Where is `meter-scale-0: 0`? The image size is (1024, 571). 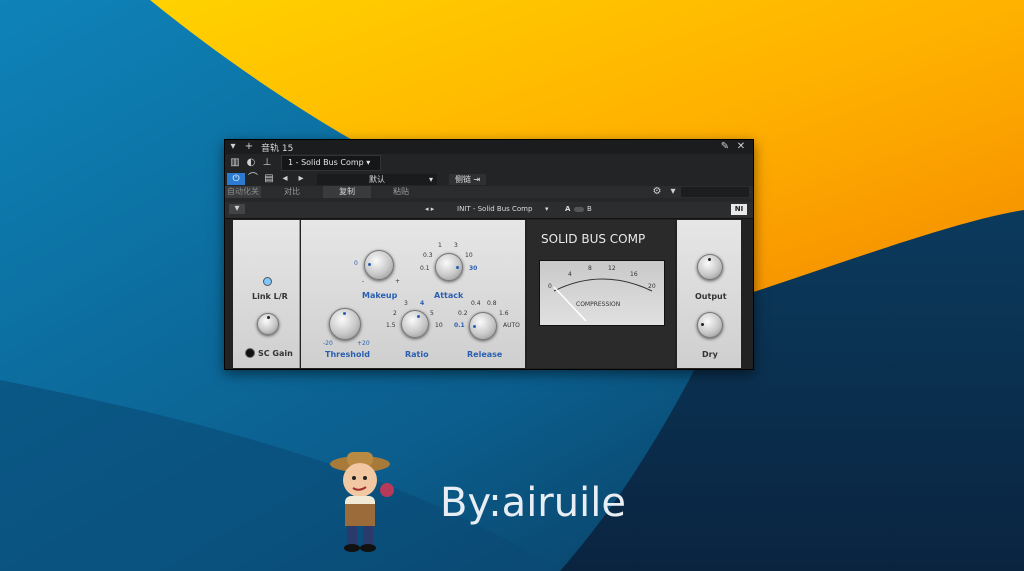
meter-scale-0: 0 is located at coordinates (550, 286).